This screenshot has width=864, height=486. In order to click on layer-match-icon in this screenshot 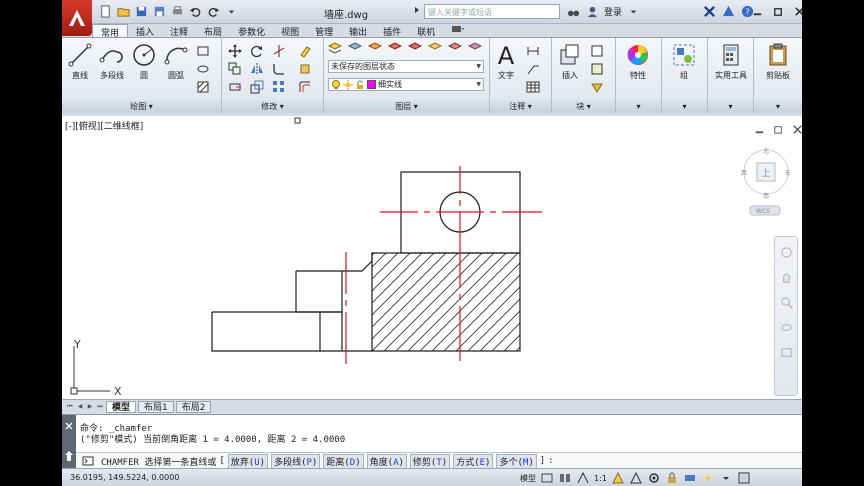, I will do `click(375, 49)`.